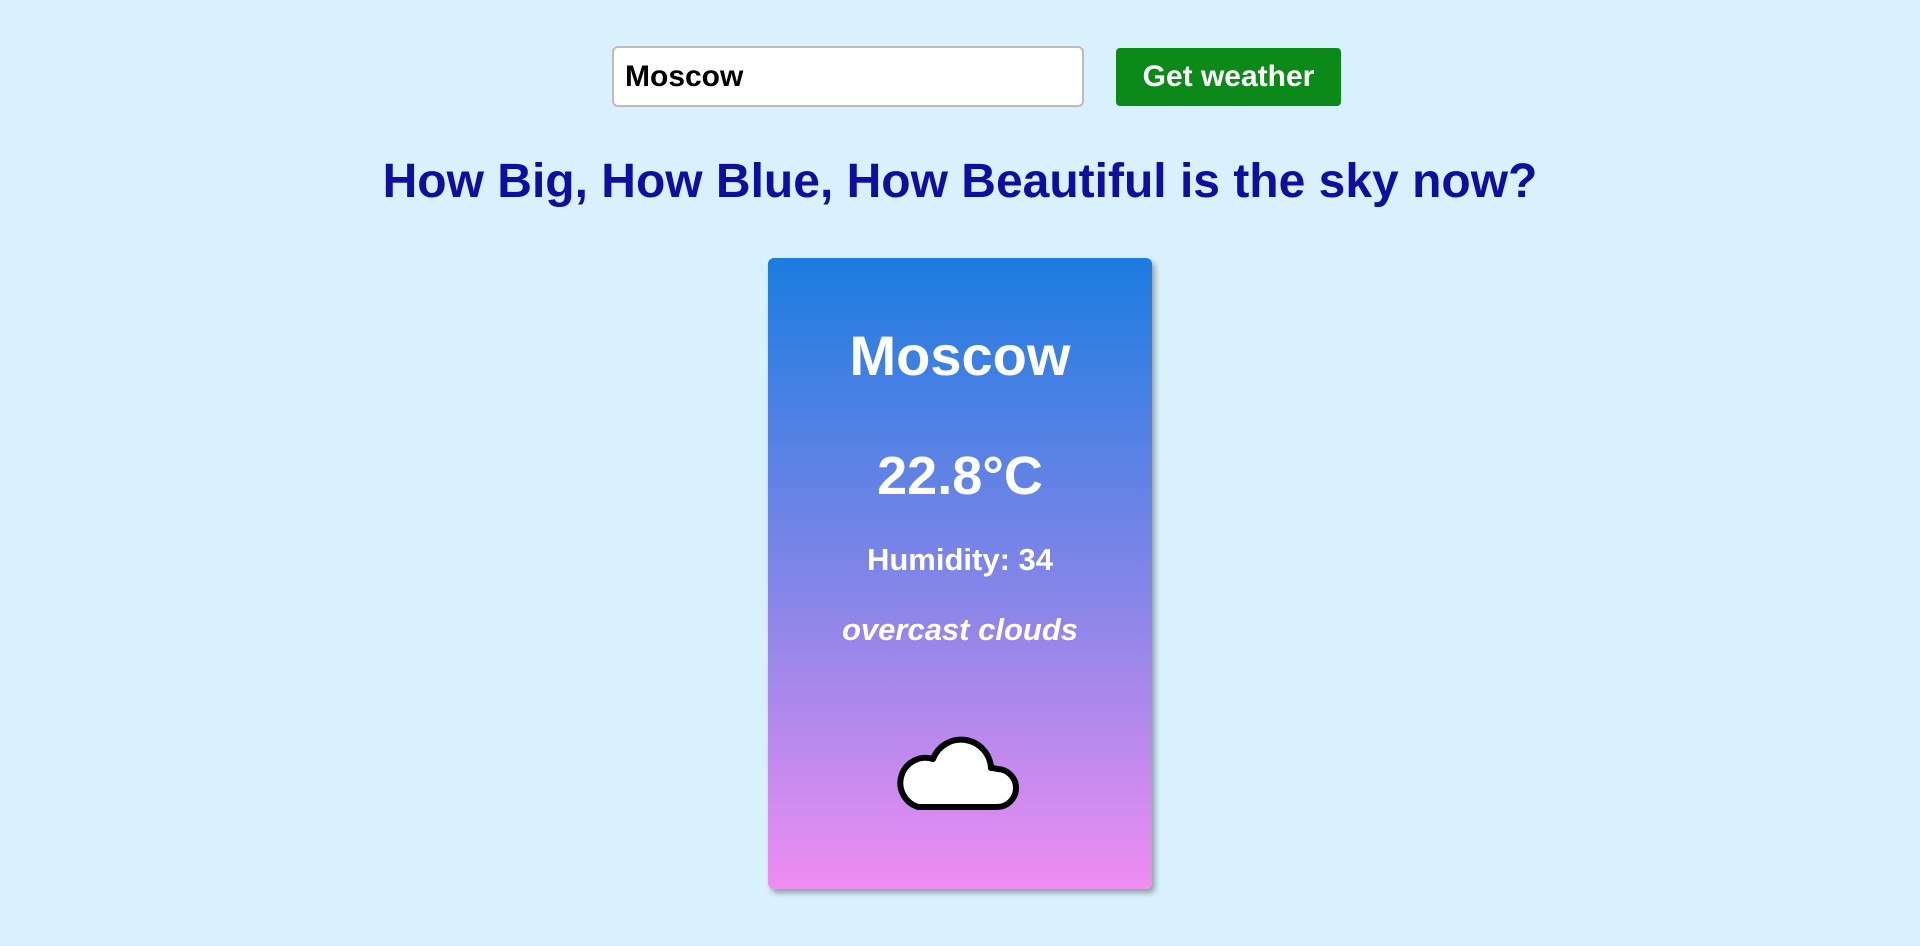 Image resolution: width=1920 pixels, height=946 pixels. I want to click on search-bar: Get weather, so click(976, 76).